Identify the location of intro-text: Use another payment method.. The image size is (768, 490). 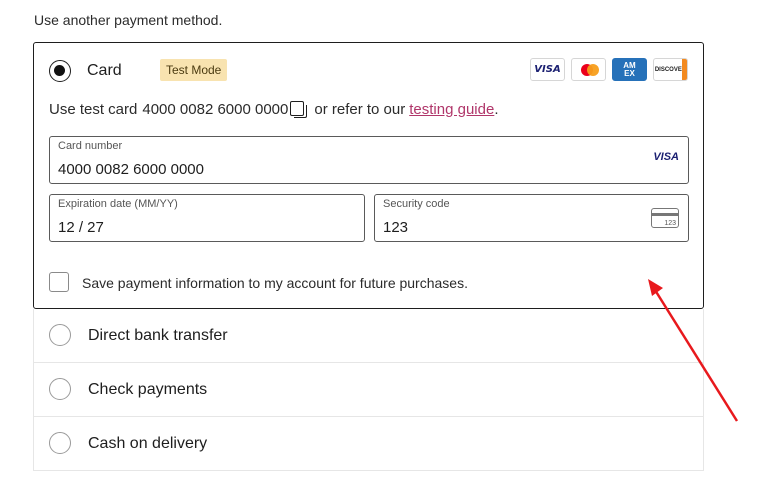
(128, 20).